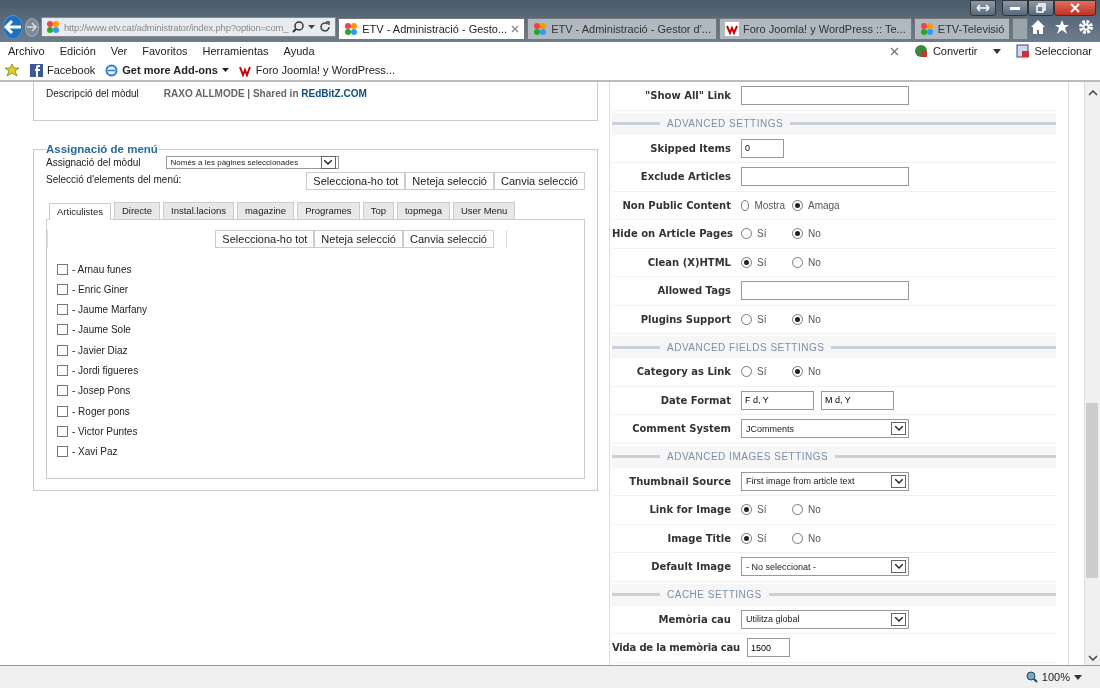 The height and width of the screenshot is (688, 1100). Describe the element at coordinates (252, 162) in the screenshot. I see `assignment-select: Només a les pàgines seleccionades` at that location.